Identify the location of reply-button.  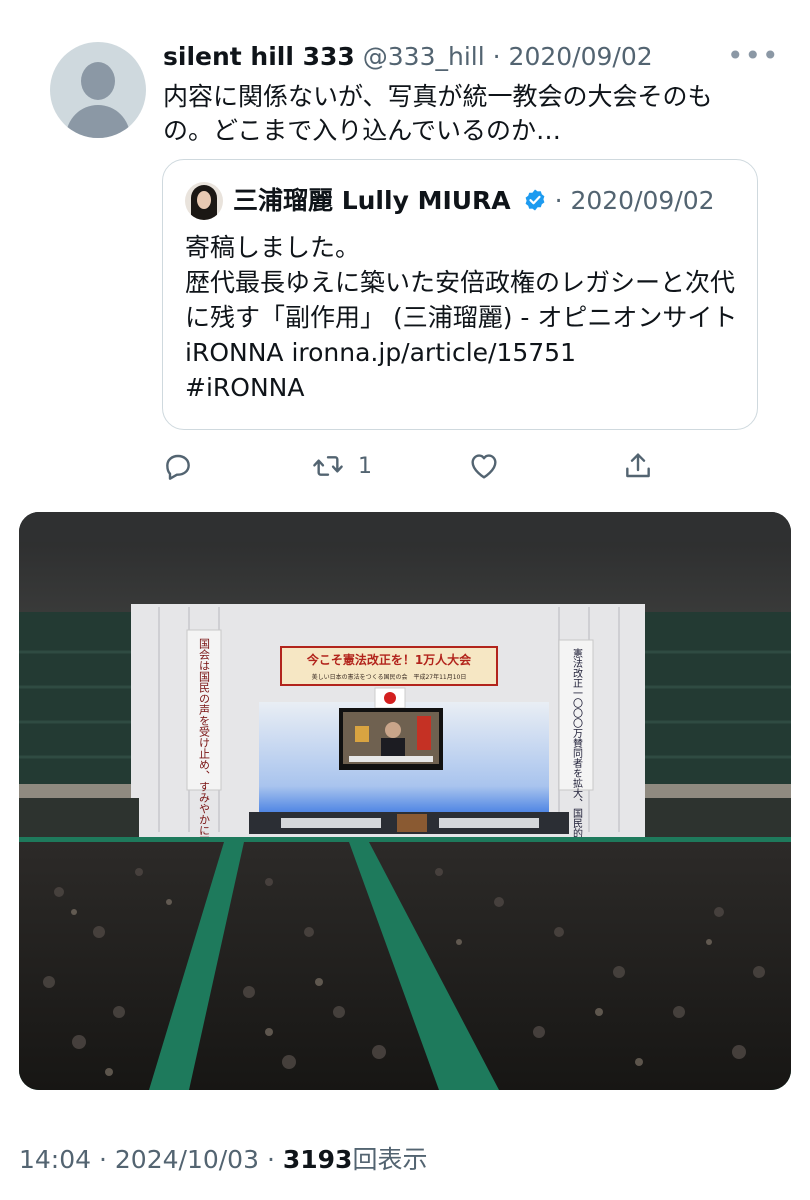
(178, 466).